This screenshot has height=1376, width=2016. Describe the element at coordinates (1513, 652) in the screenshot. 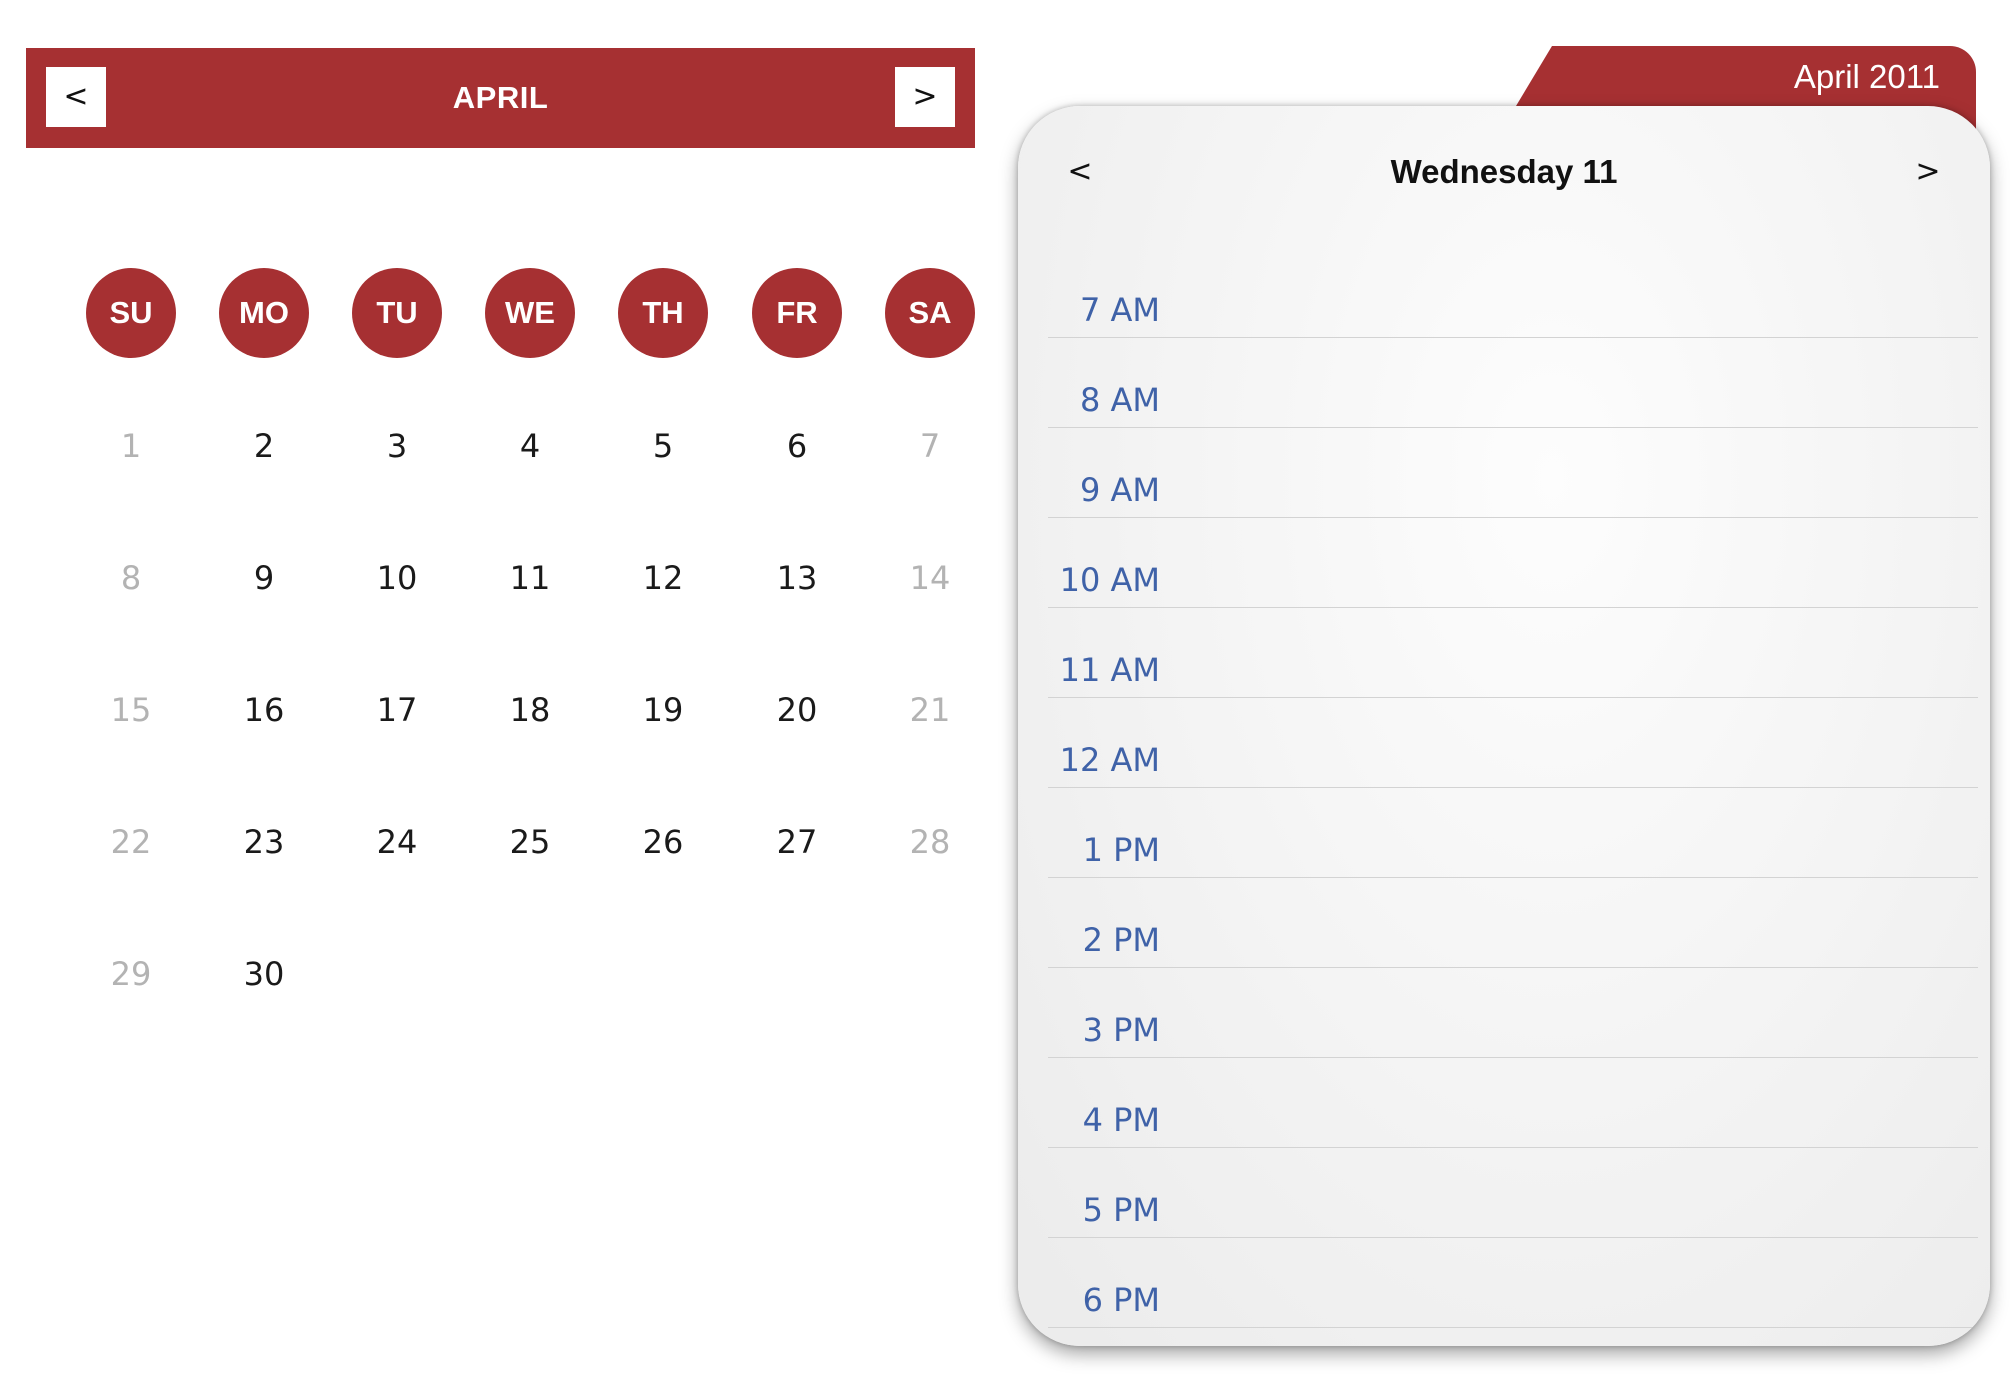

I see `hour-slot: 11 AM` at that location.